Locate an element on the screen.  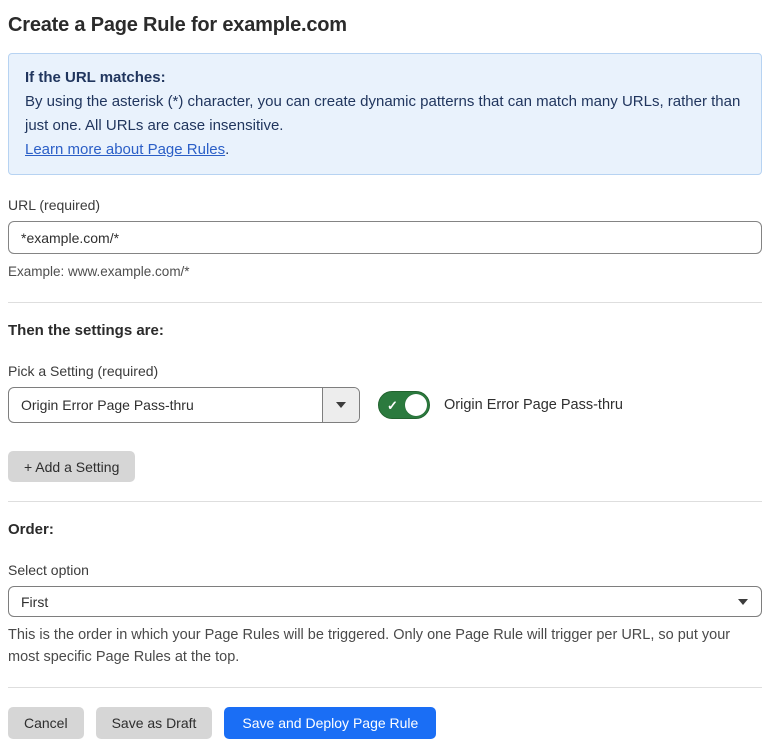
toggle-knob is located at coordinates (416, 405).